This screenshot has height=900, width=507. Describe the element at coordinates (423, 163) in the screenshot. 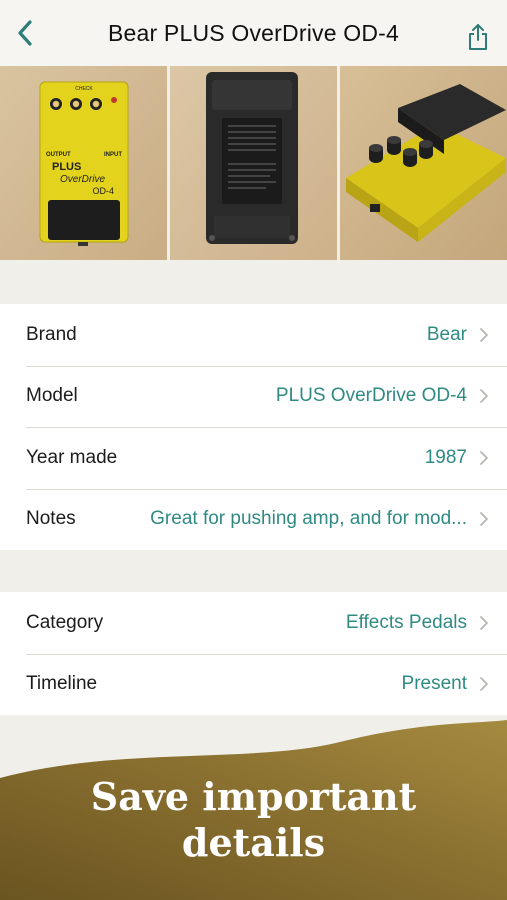

I see `pedal-angle-photo` at that location.